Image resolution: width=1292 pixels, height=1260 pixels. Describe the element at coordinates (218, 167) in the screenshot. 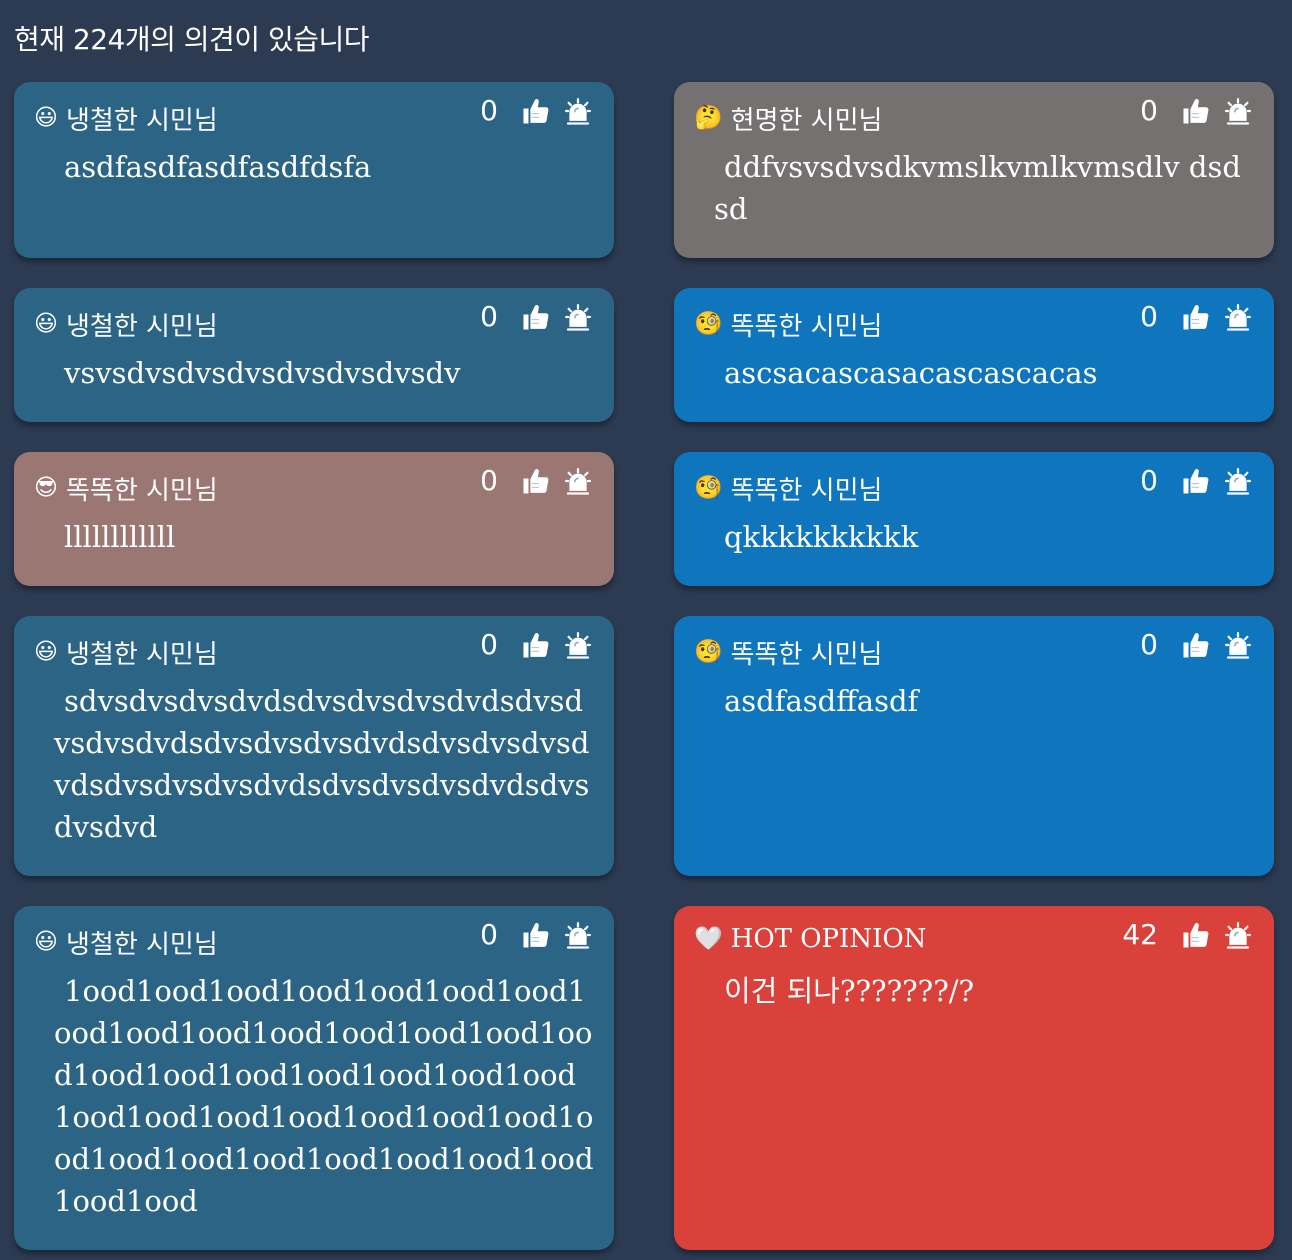

I see `opinion-text: asdfasdfasdfasdfdsfa` at that location.